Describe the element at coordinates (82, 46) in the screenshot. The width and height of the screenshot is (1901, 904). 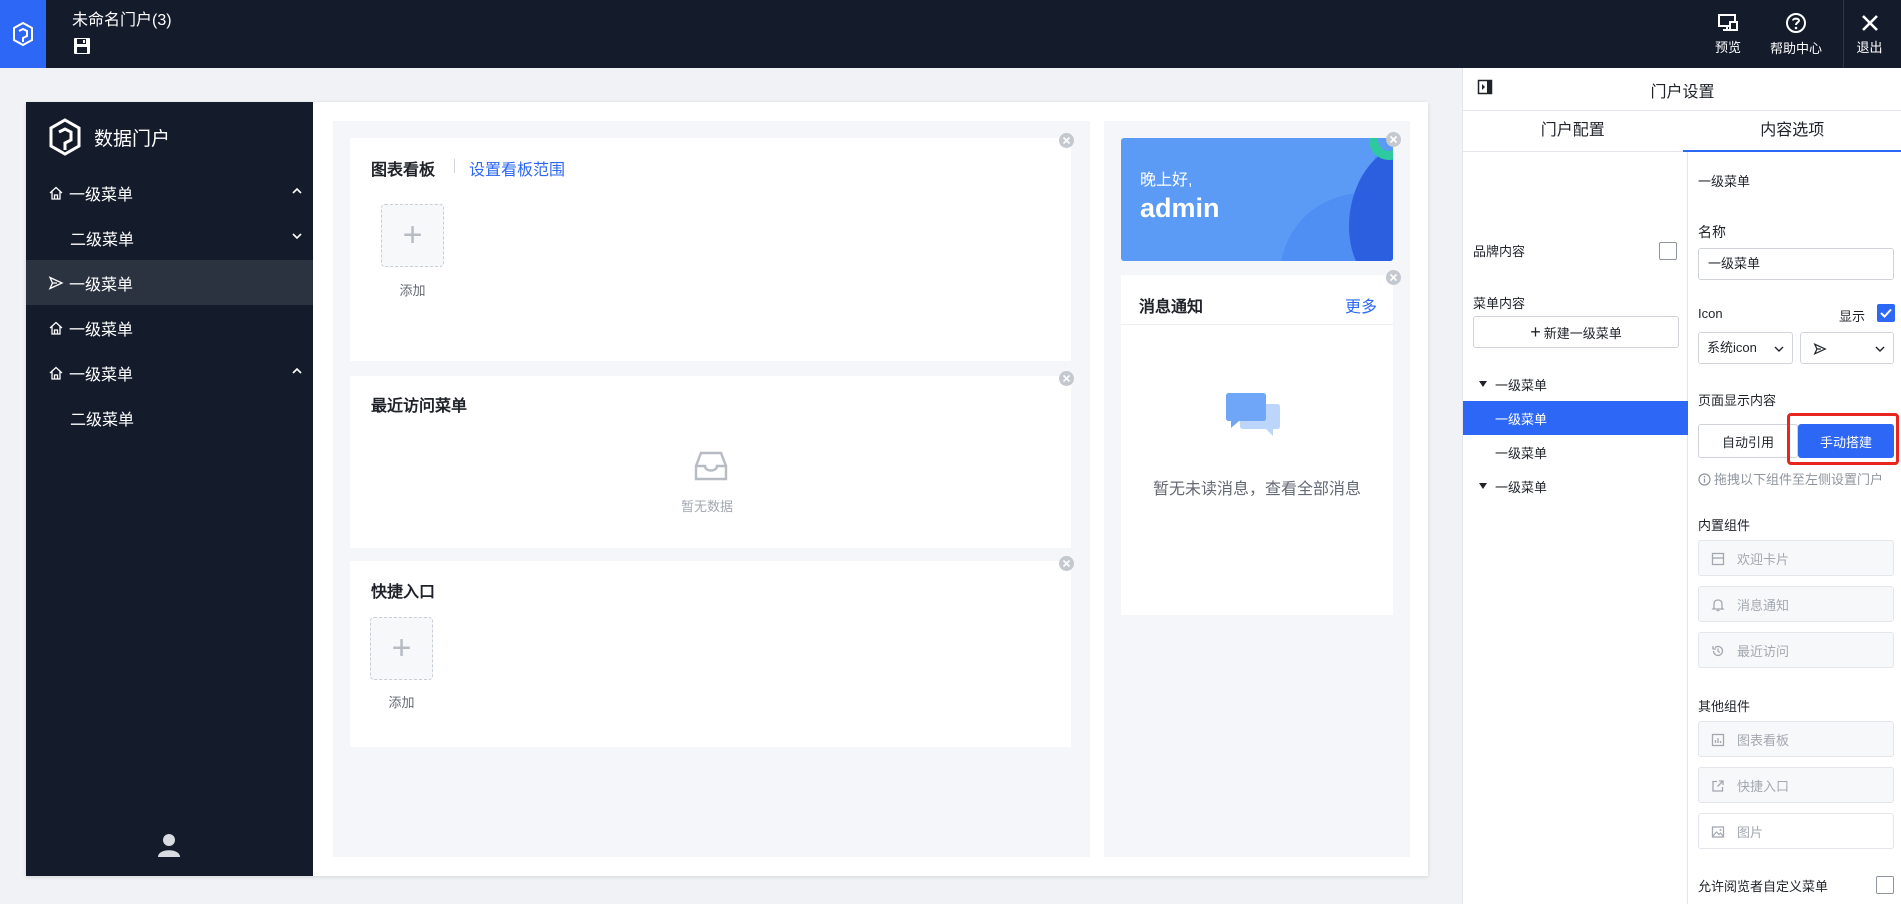
I see `save-icon` at that location.